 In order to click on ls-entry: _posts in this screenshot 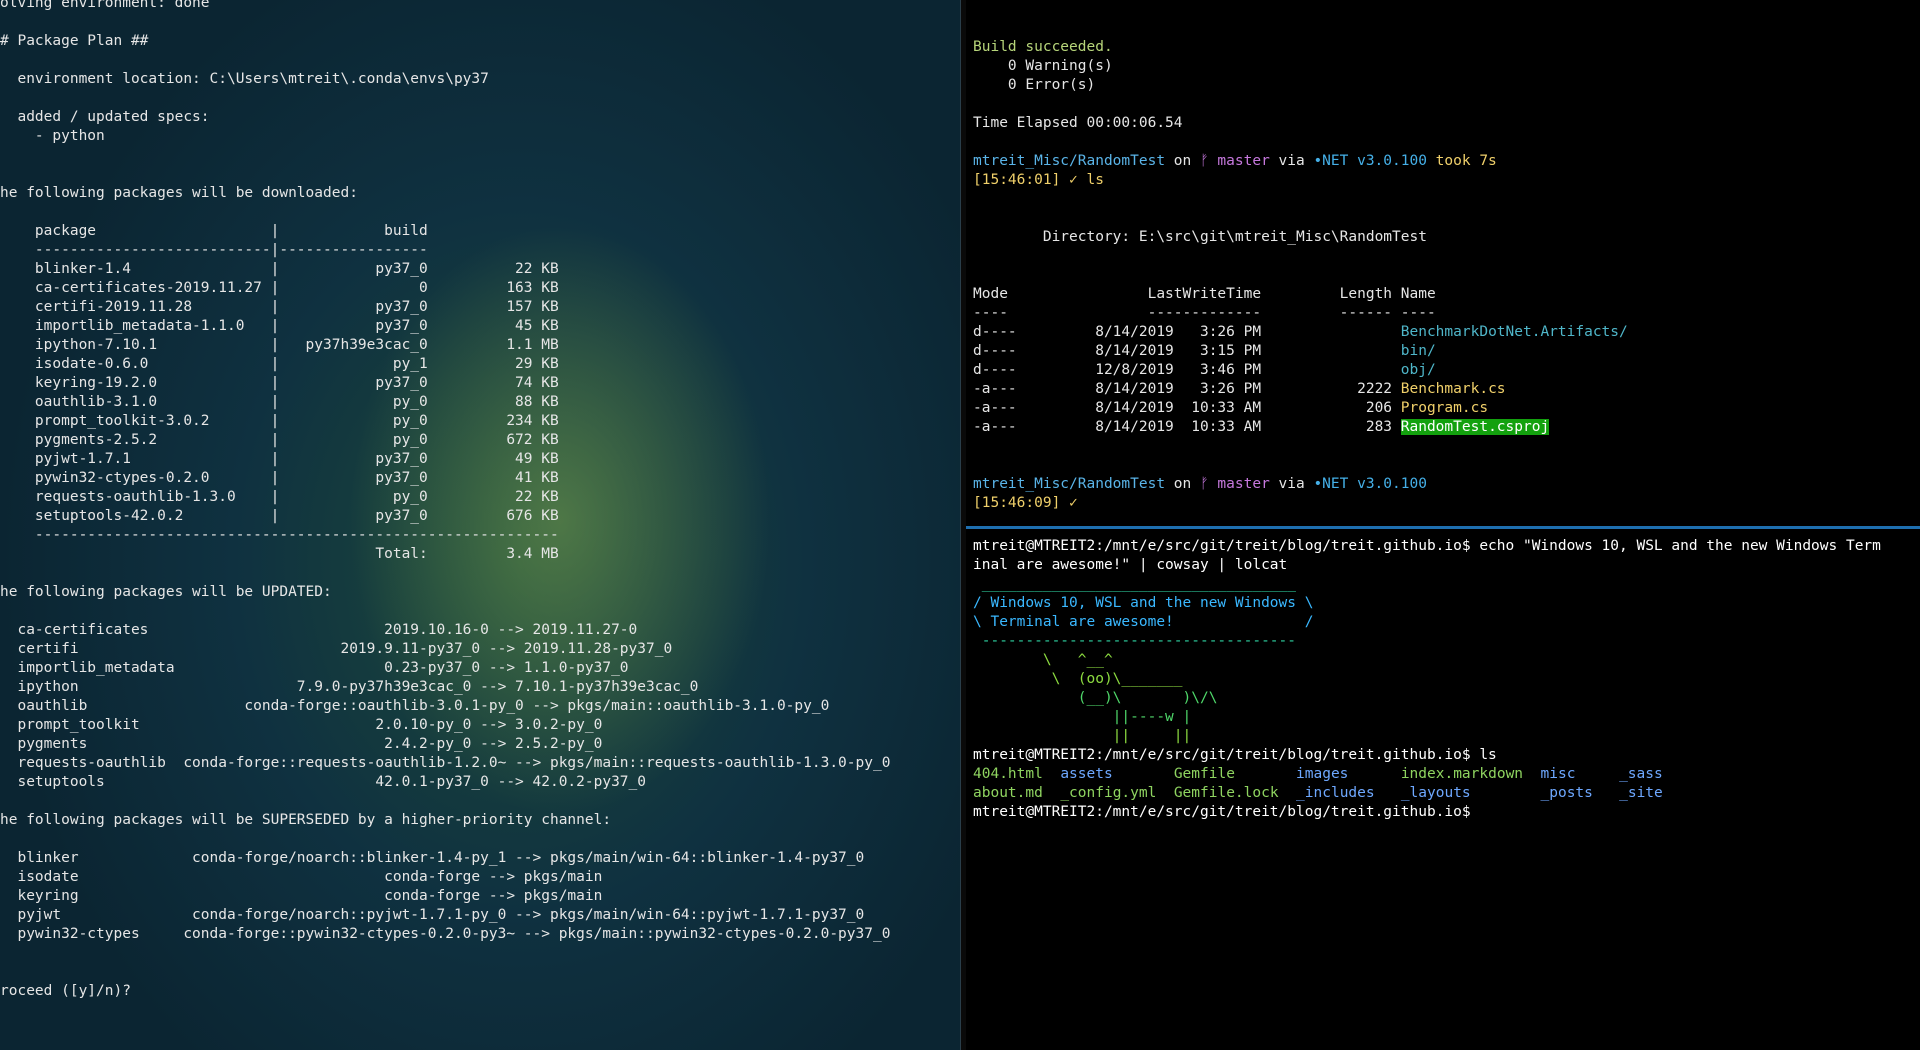, I will do `click(1567, 793)`.